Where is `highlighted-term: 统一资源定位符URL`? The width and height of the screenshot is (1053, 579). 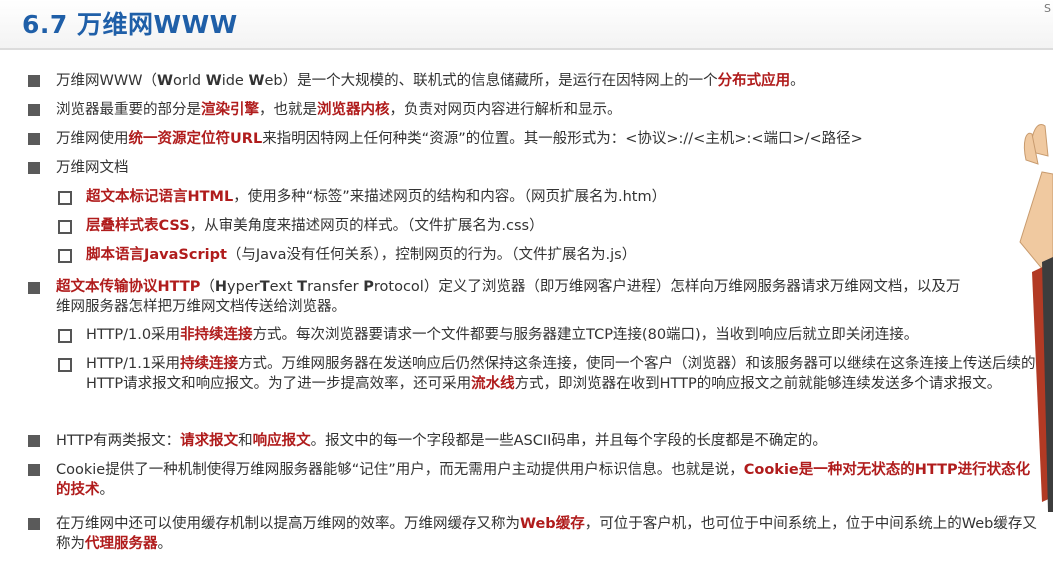
highlighted-term: 统一资源定位符URL is located at coordinates (195, 139).